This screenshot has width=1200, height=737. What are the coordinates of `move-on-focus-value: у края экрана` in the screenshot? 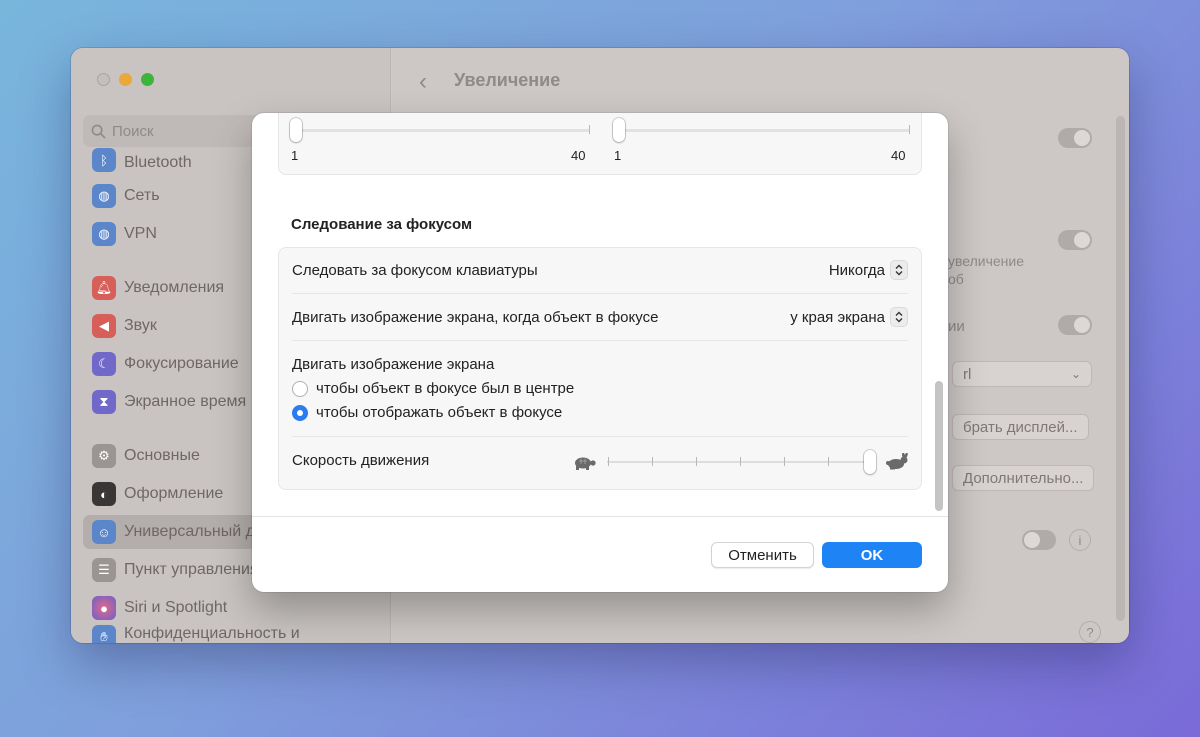 It's located at (837, 317).